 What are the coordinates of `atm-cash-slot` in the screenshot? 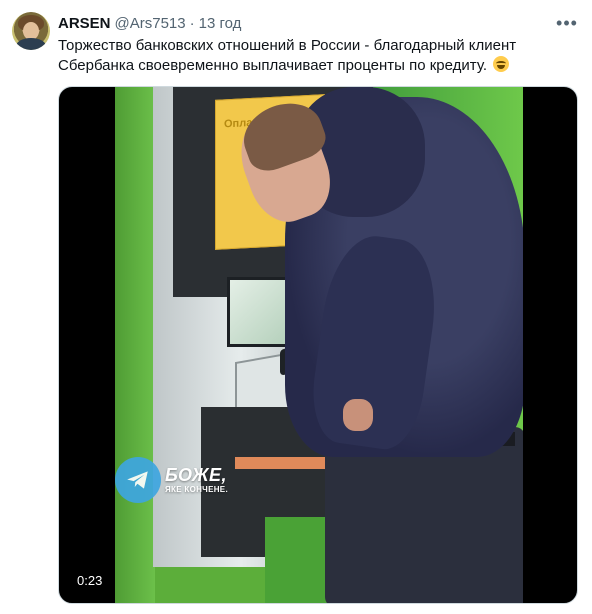 It's located at (285, 463).